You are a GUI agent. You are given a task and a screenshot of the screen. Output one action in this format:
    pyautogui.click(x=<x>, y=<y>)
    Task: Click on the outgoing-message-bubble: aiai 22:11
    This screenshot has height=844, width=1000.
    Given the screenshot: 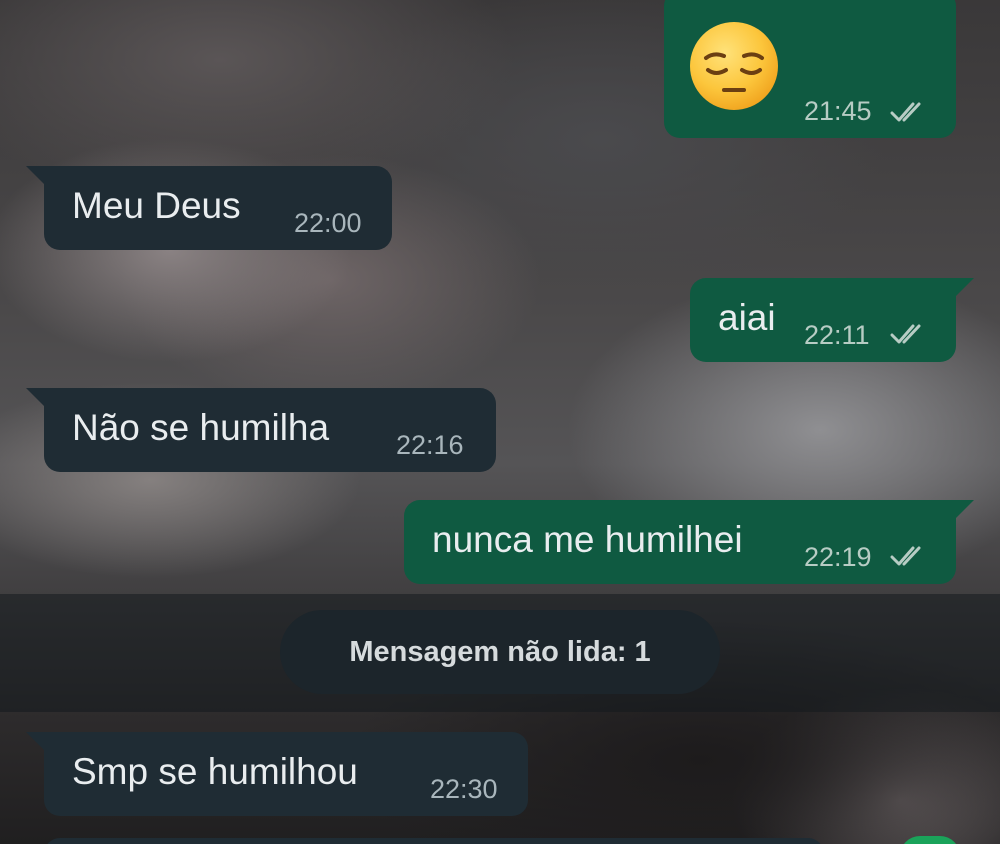 What is the action you would take?
    pyautogui.click(x=832, y=320)
    